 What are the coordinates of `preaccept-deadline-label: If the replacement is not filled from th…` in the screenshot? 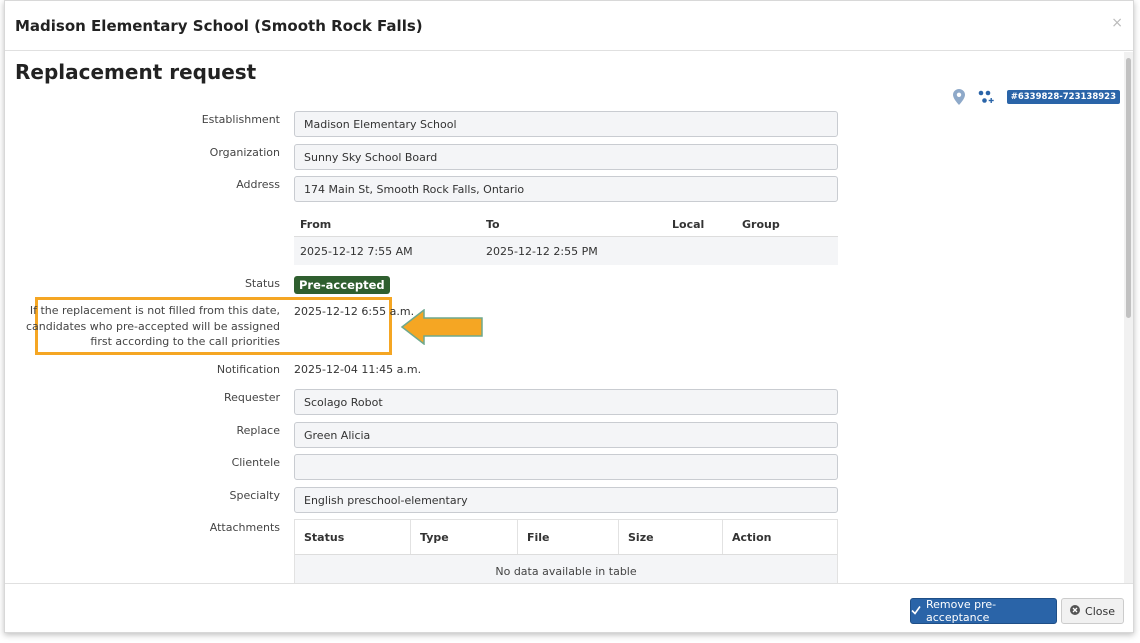 It's located at (152, 326).